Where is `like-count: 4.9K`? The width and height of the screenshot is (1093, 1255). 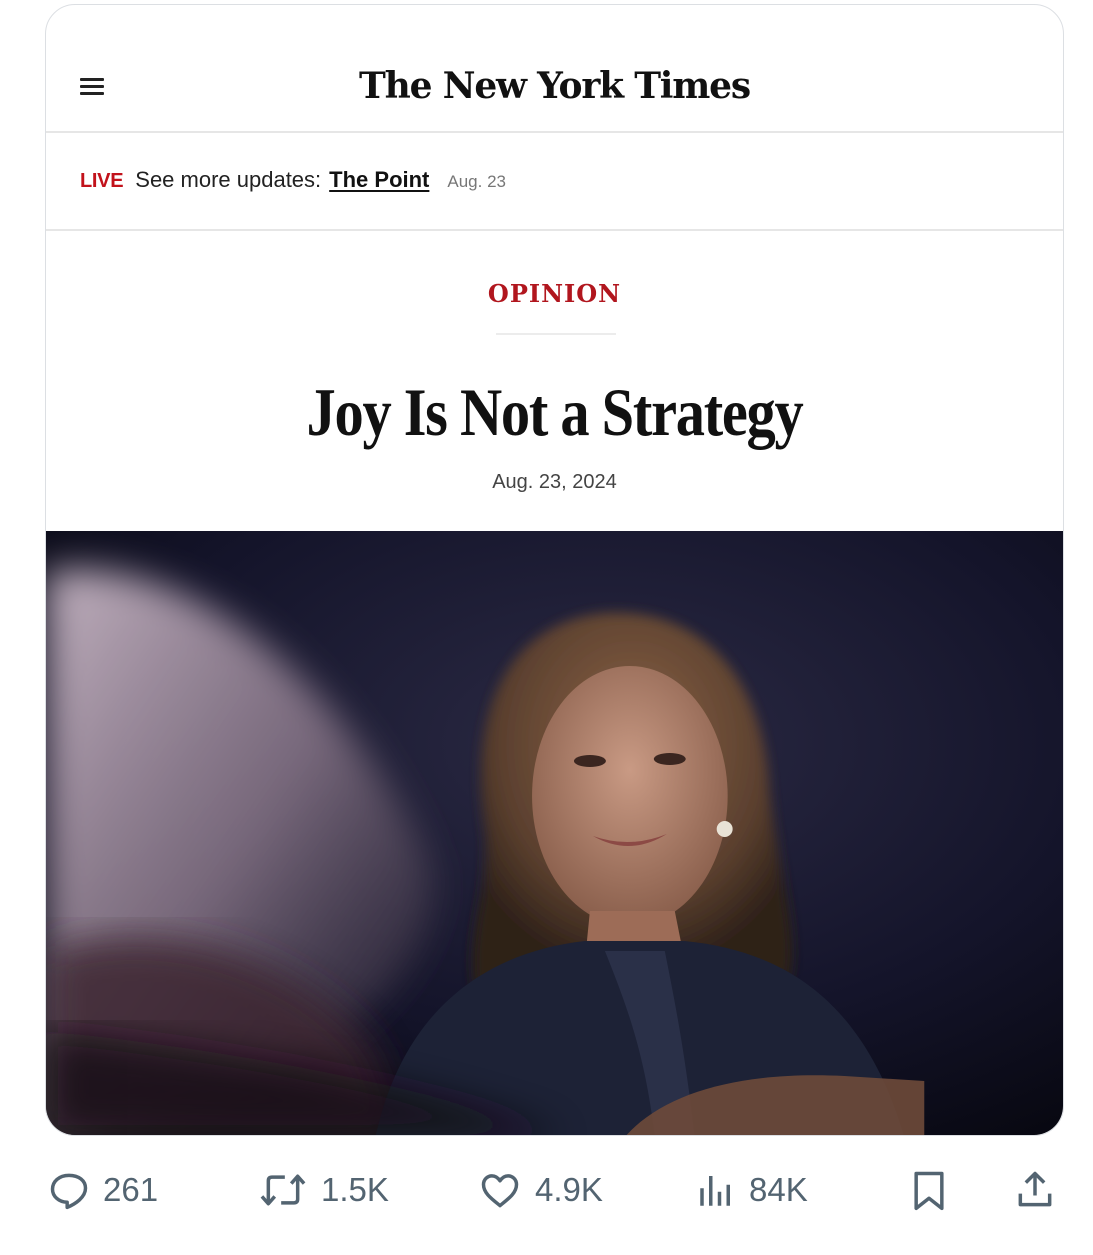 like-count: 4.9K is located at coordinates (569, 1189).